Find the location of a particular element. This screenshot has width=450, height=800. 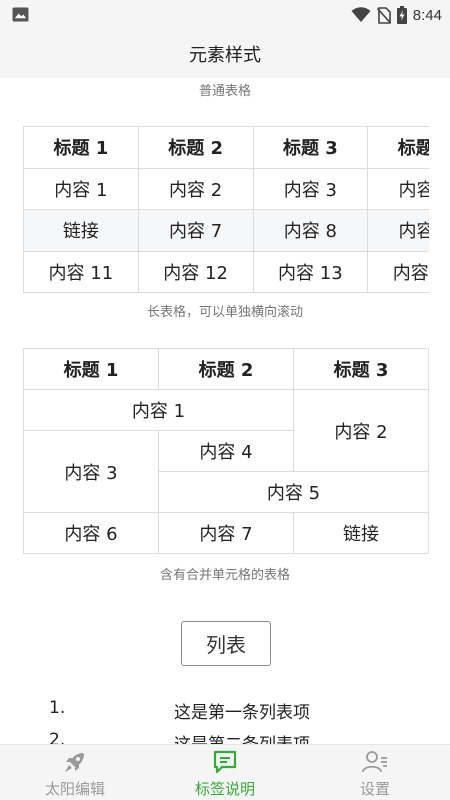

bottom-navigation: 太阳编辑 标签说明 设置 is located at coordinates (225, 772).